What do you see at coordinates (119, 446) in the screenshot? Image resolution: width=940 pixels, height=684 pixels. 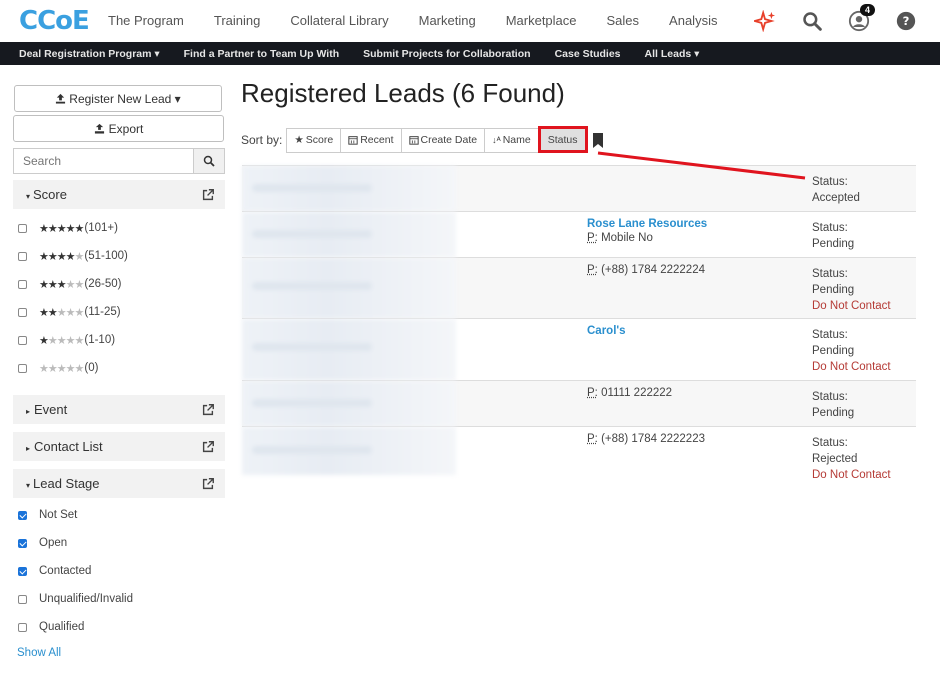 I see `contact-list-facet-header: ▸ Contact List` at bounding box center [119, 446].